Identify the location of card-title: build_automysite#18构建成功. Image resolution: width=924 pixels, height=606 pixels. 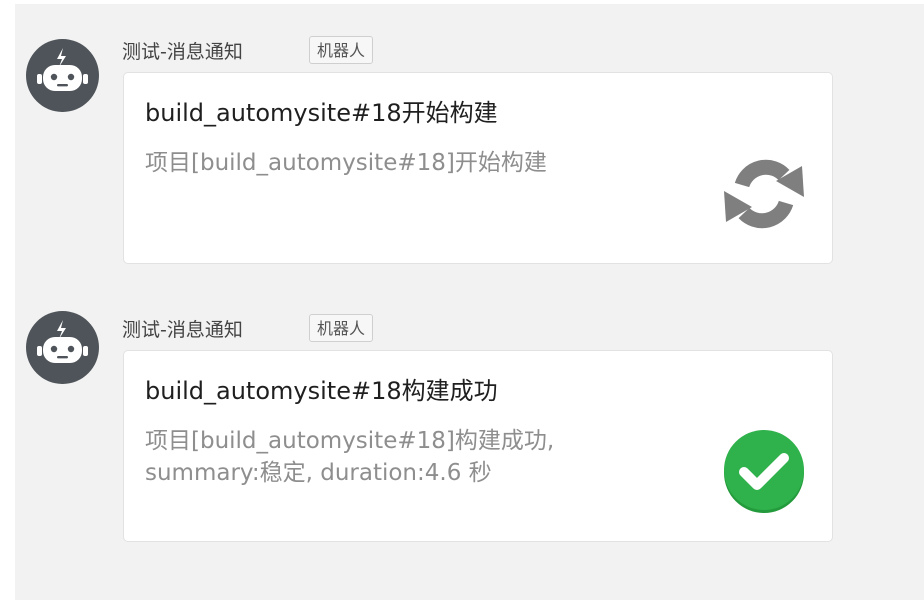
(321, 391).